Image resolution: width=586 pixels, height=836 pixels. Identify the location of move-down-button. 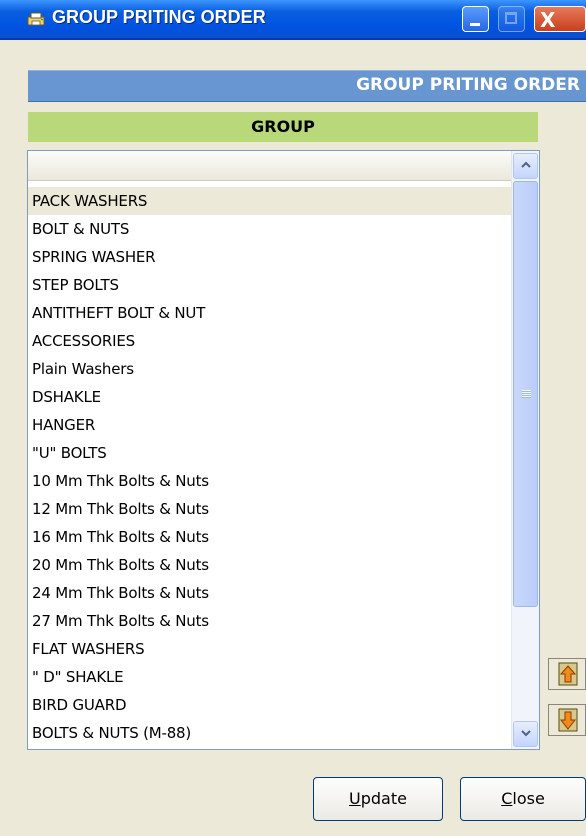
(567, 720).